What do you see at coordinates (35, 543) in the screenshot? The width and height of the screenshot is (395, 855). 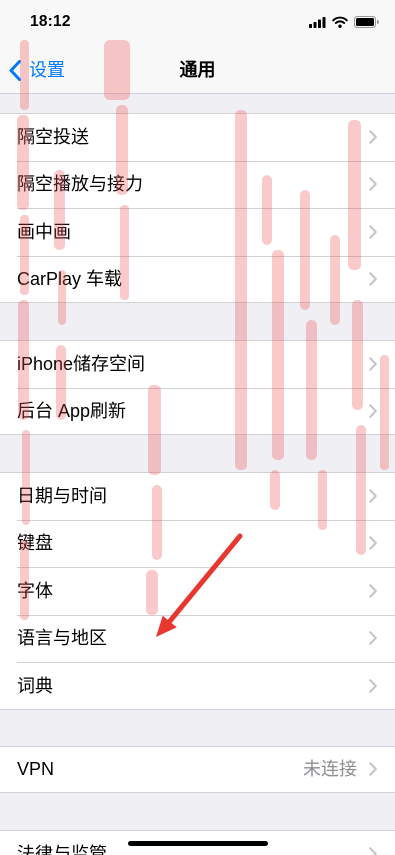 I see `row-label: 键盘` at bounding box center [35, 543].